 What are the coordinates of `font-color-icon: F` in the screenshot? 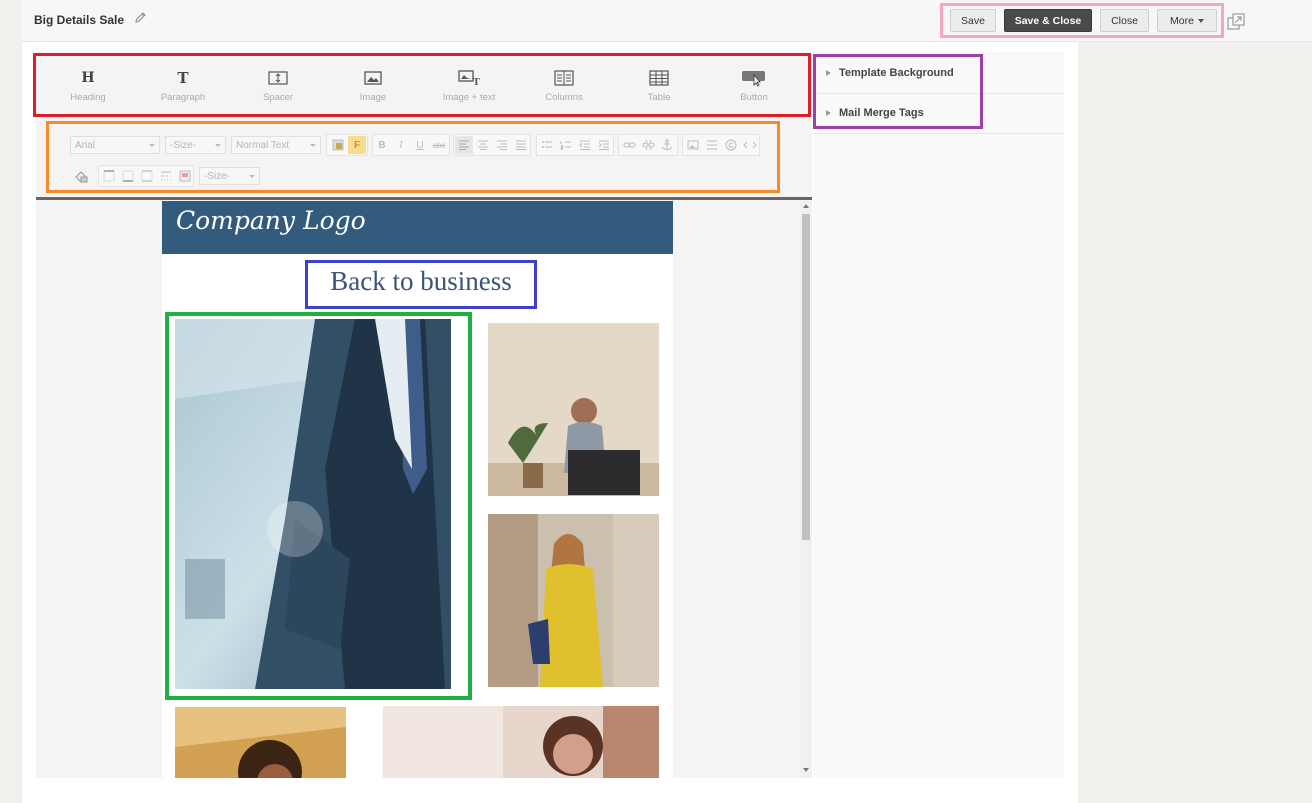 It's located at (357, 145).